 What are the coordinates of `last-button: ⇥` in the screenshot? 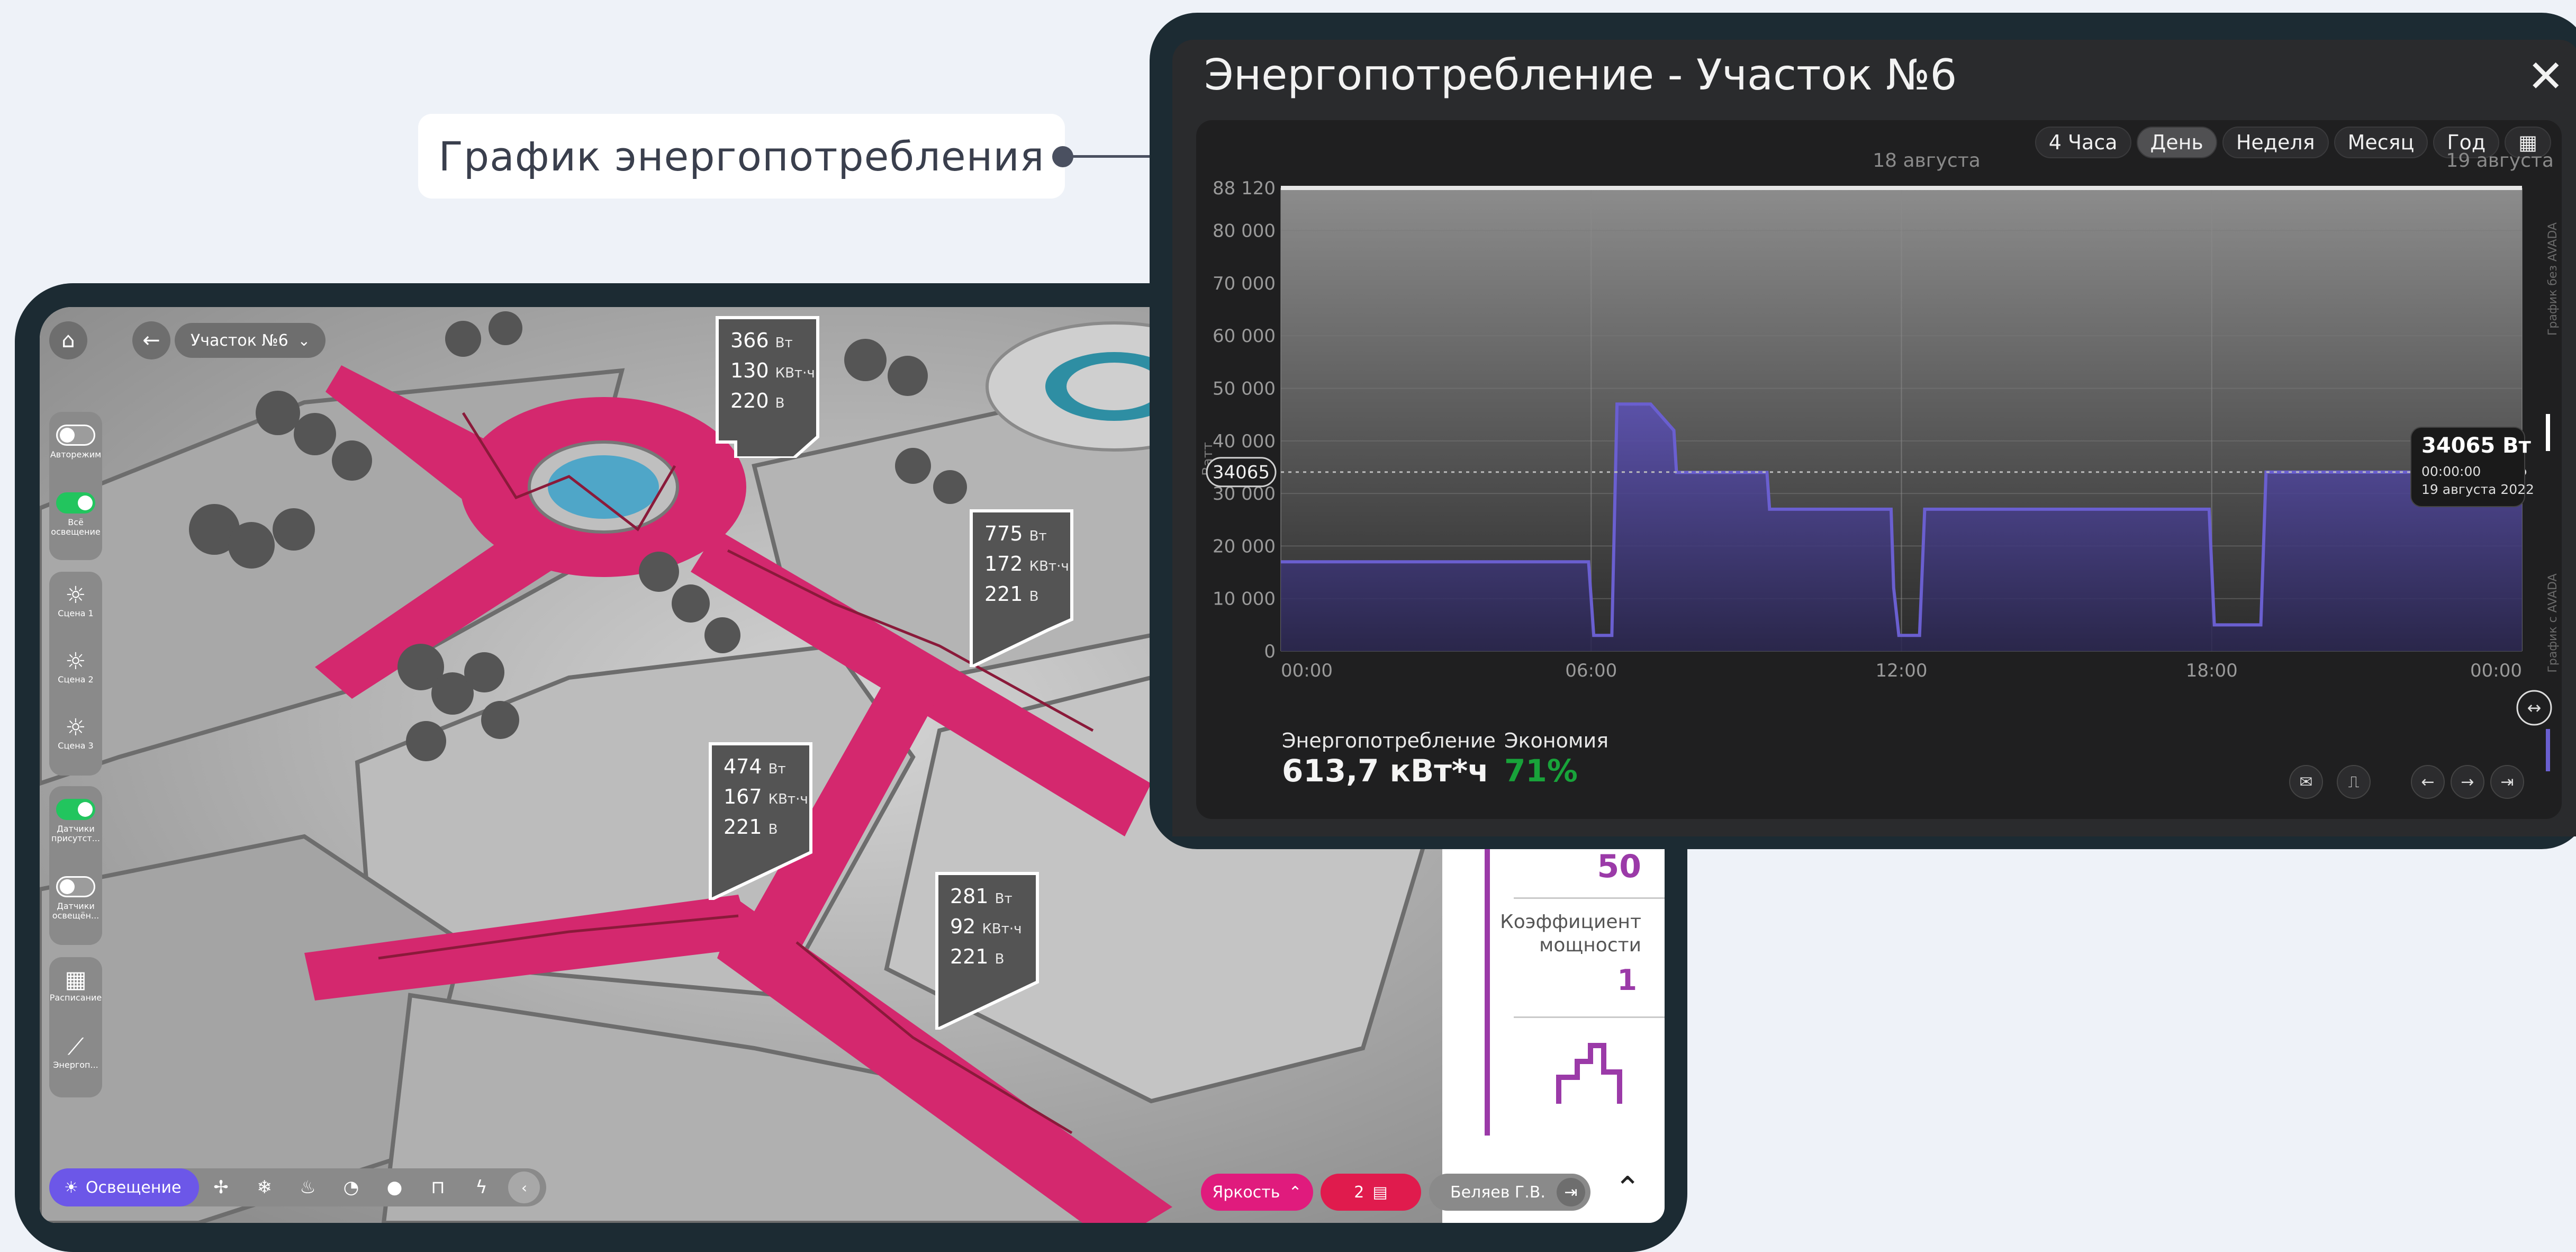 It's located at (2507, 782).